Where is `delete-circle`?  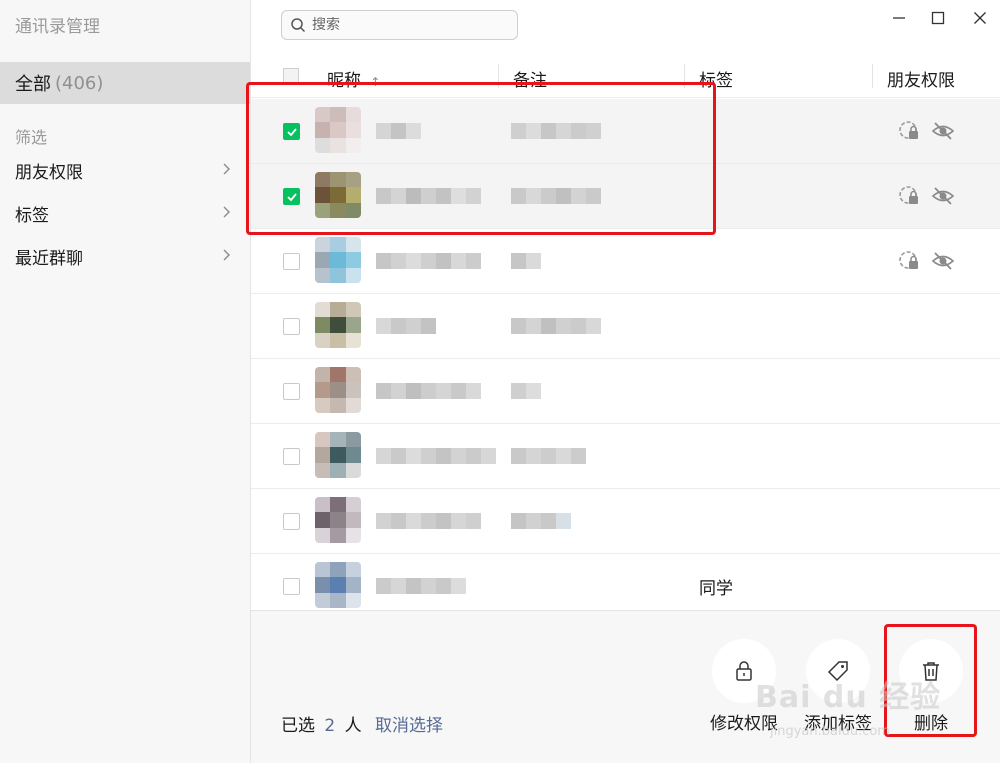
delete-circle is located at coordinates (931, 671).